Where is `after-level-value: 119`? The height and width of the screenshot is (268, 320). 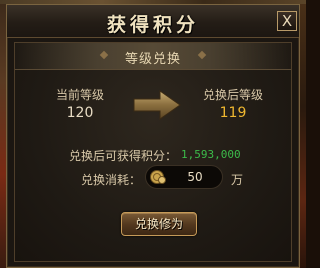 after-level-value: 119 is located at coordinates (233, 113).